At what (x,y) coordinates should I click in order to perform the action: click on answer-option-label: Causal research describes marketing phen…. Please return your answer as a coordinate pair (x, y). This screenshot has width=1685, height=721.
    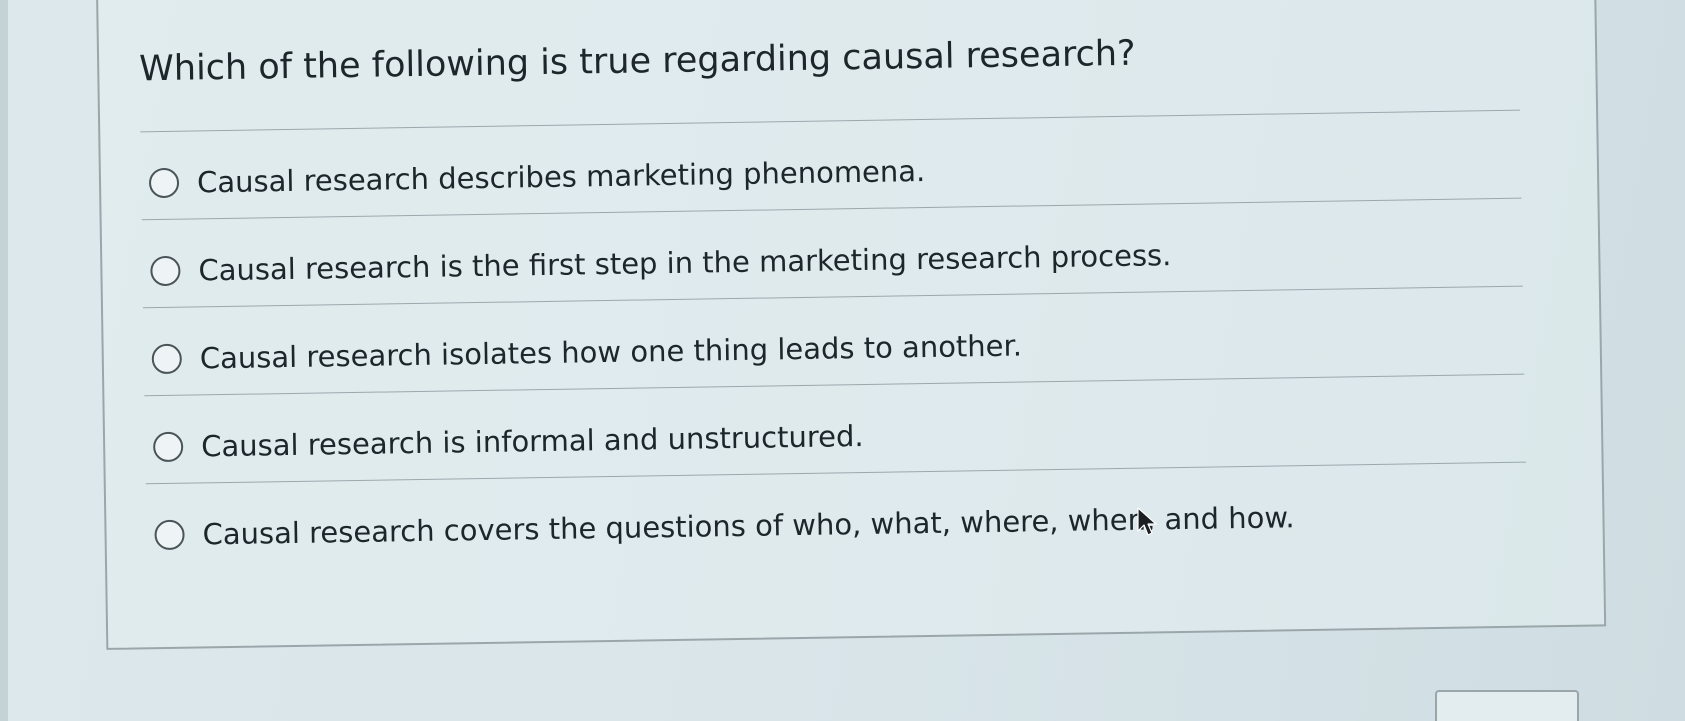
    Looking at the image, I should click on (561, 176).